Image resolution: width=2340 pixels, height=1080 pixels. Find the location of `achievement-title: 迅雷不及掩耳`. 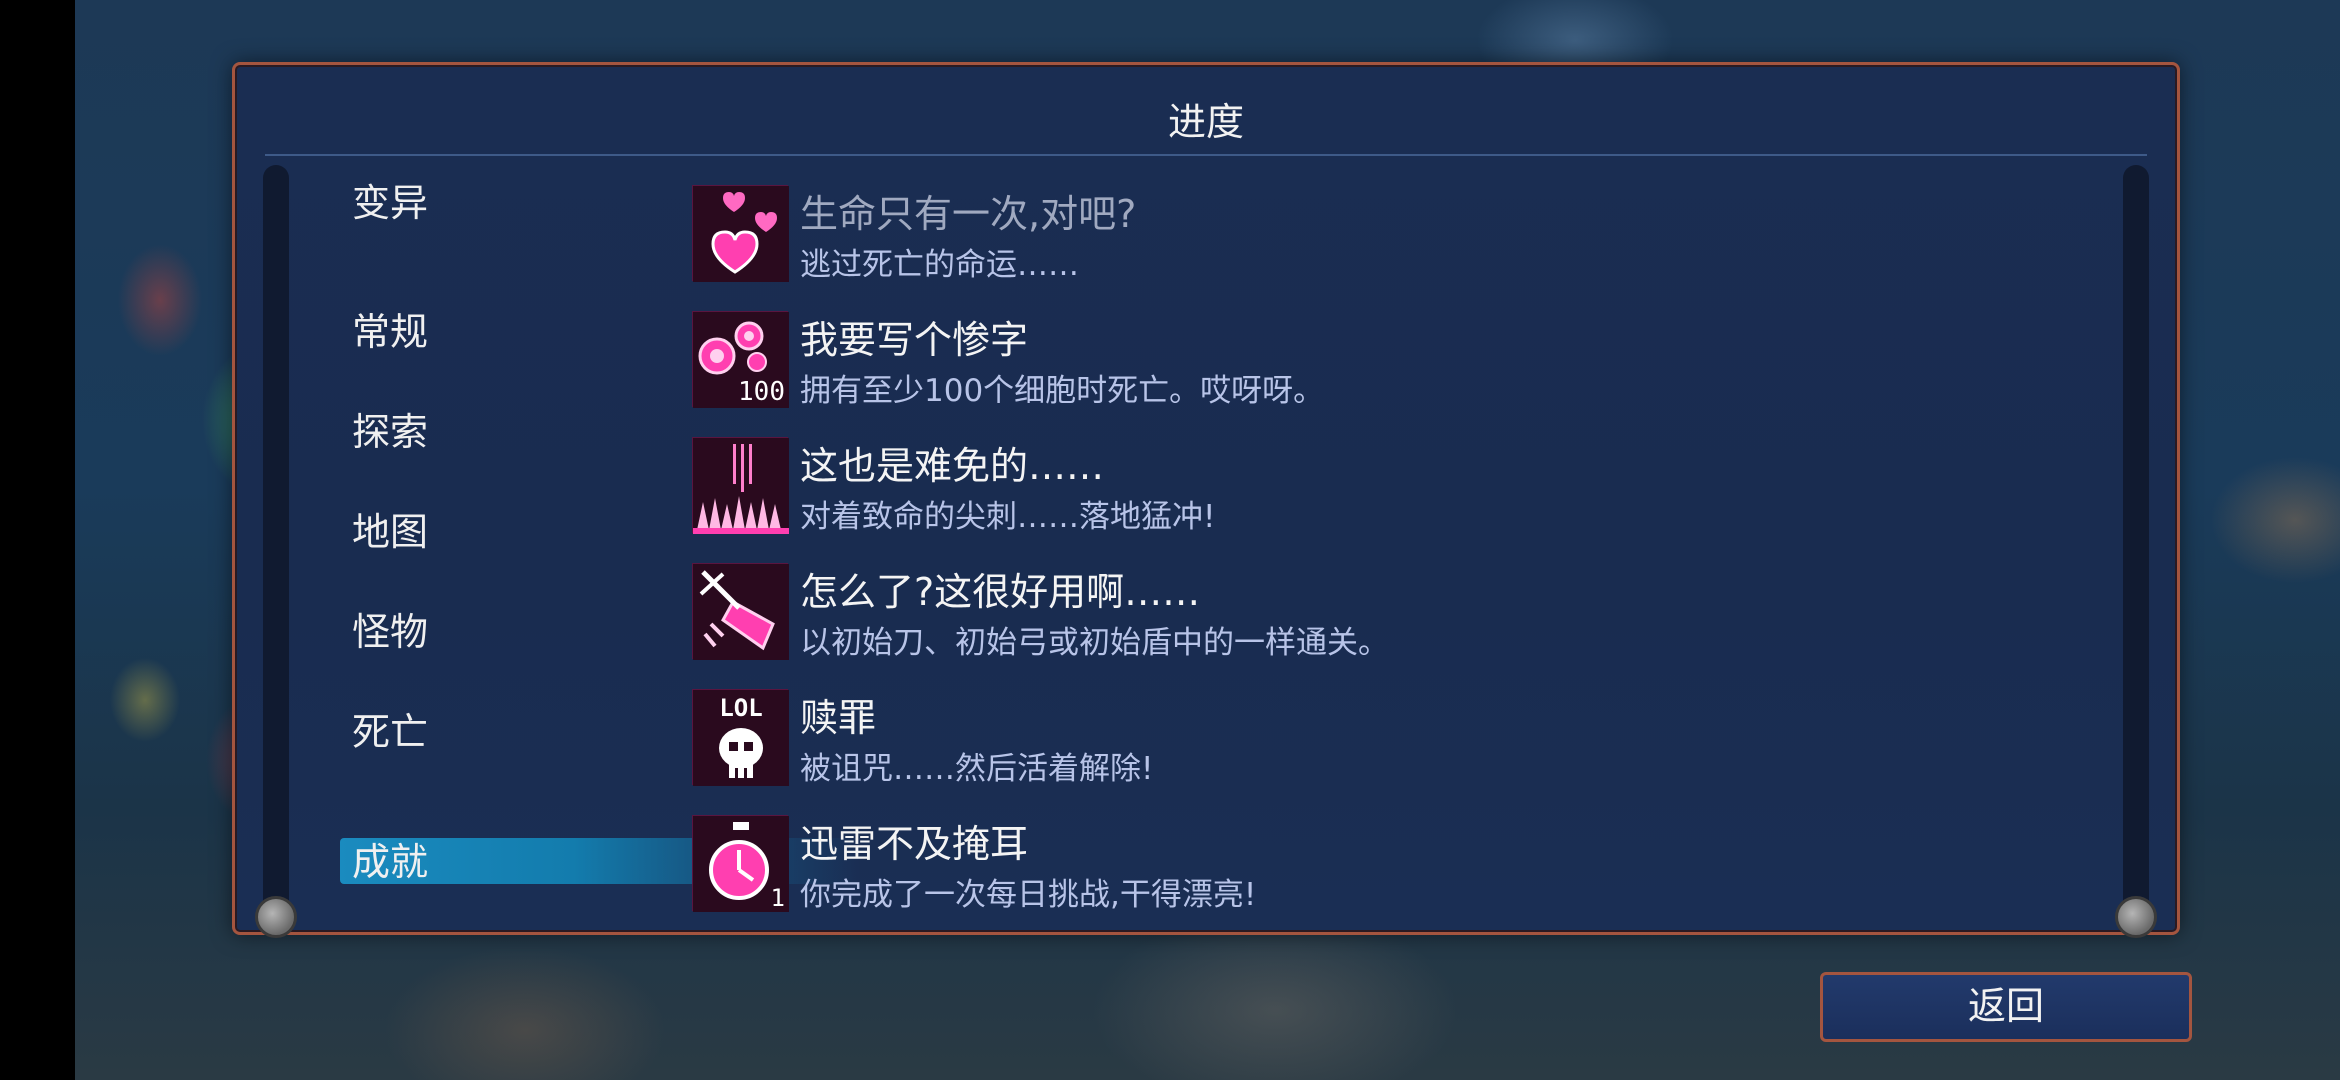

achievement-title: 迅雷不及掩耳 is located at coordinates (914, 844).